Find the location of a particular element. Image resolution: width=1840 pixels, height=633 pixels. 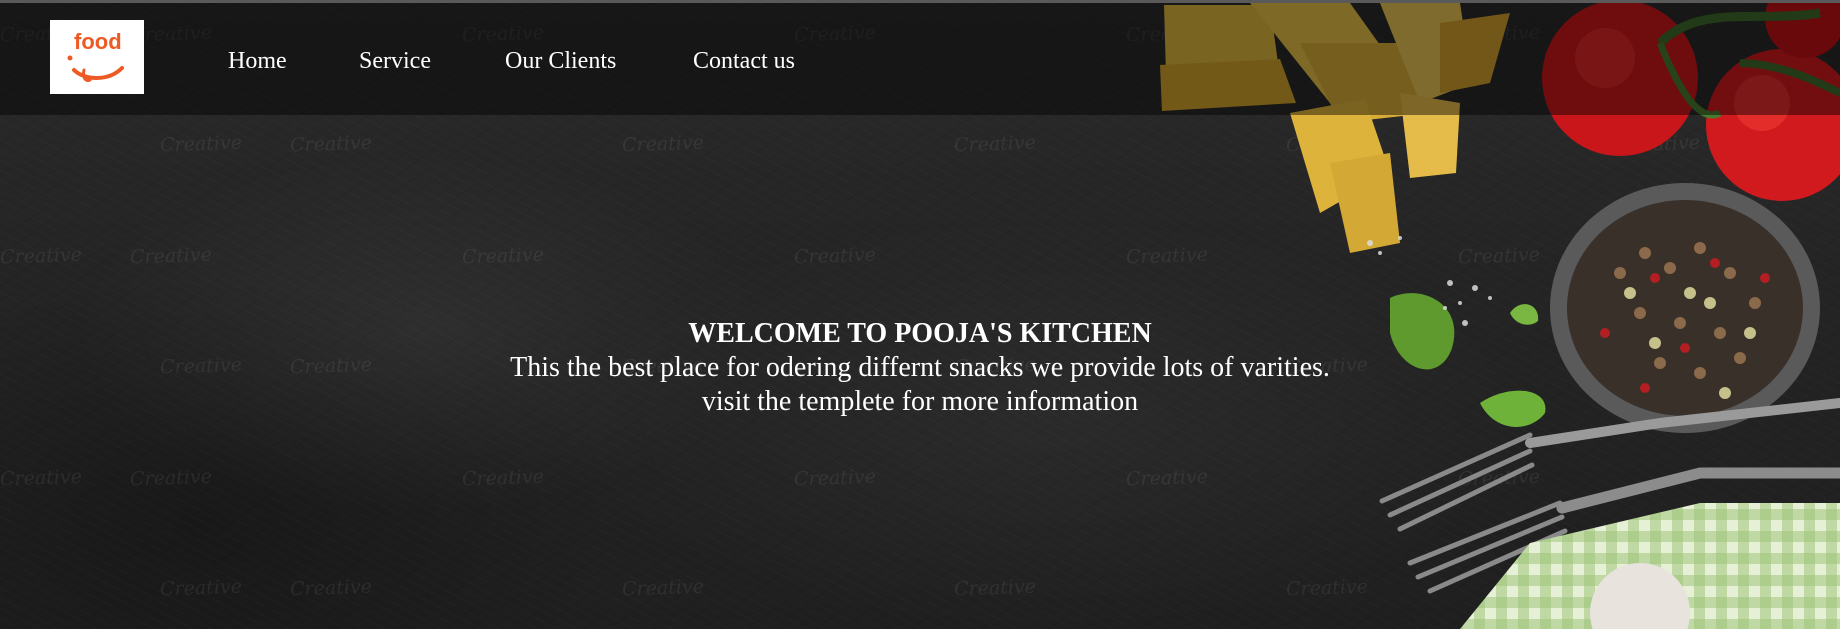

nav-service: Service is located at coordinates (395, 61).